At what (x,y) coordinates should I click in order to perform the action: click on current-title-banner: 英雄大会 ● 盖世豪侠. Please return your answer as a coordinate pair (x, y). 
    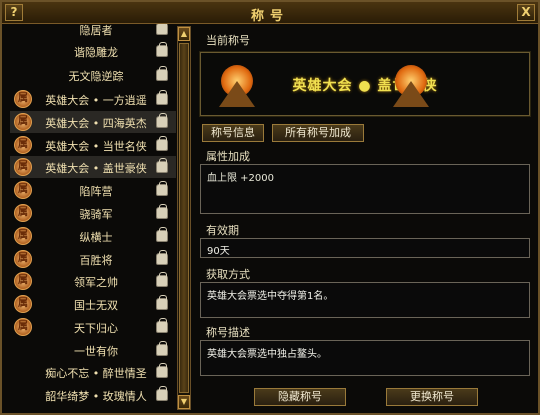
    Looking at the image, I should click on (365, 84).